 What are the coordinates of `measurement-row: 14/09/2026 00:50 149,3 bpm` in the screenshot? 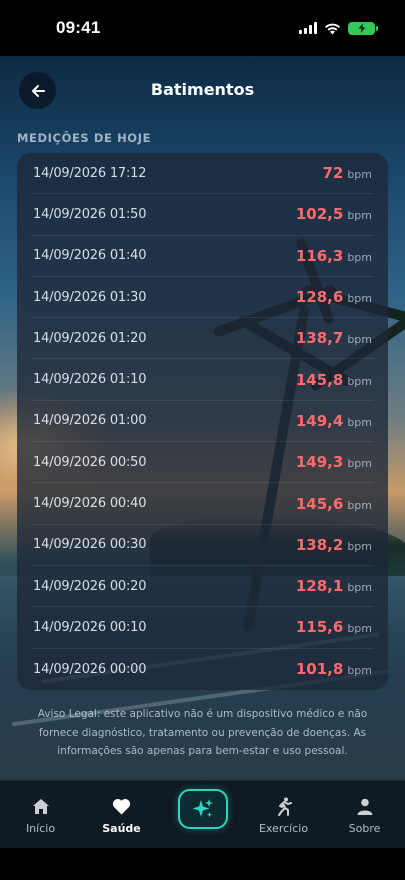 It's located at (202, 463).